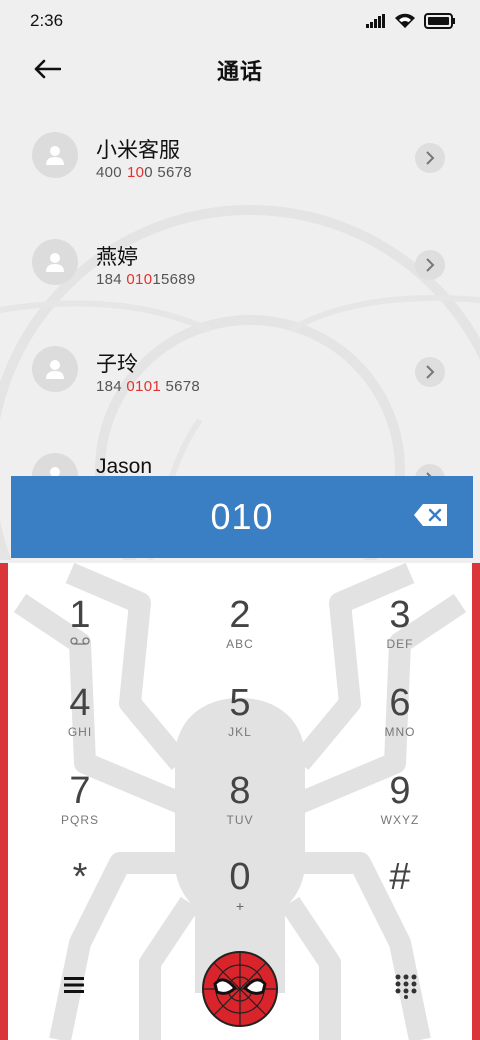 The width and height of the screenshot is (480, 1040). What do you see at coordinates (240, 644) in the screenshot?
I see `key-letters: ABC` at bounding box center [240, 644].